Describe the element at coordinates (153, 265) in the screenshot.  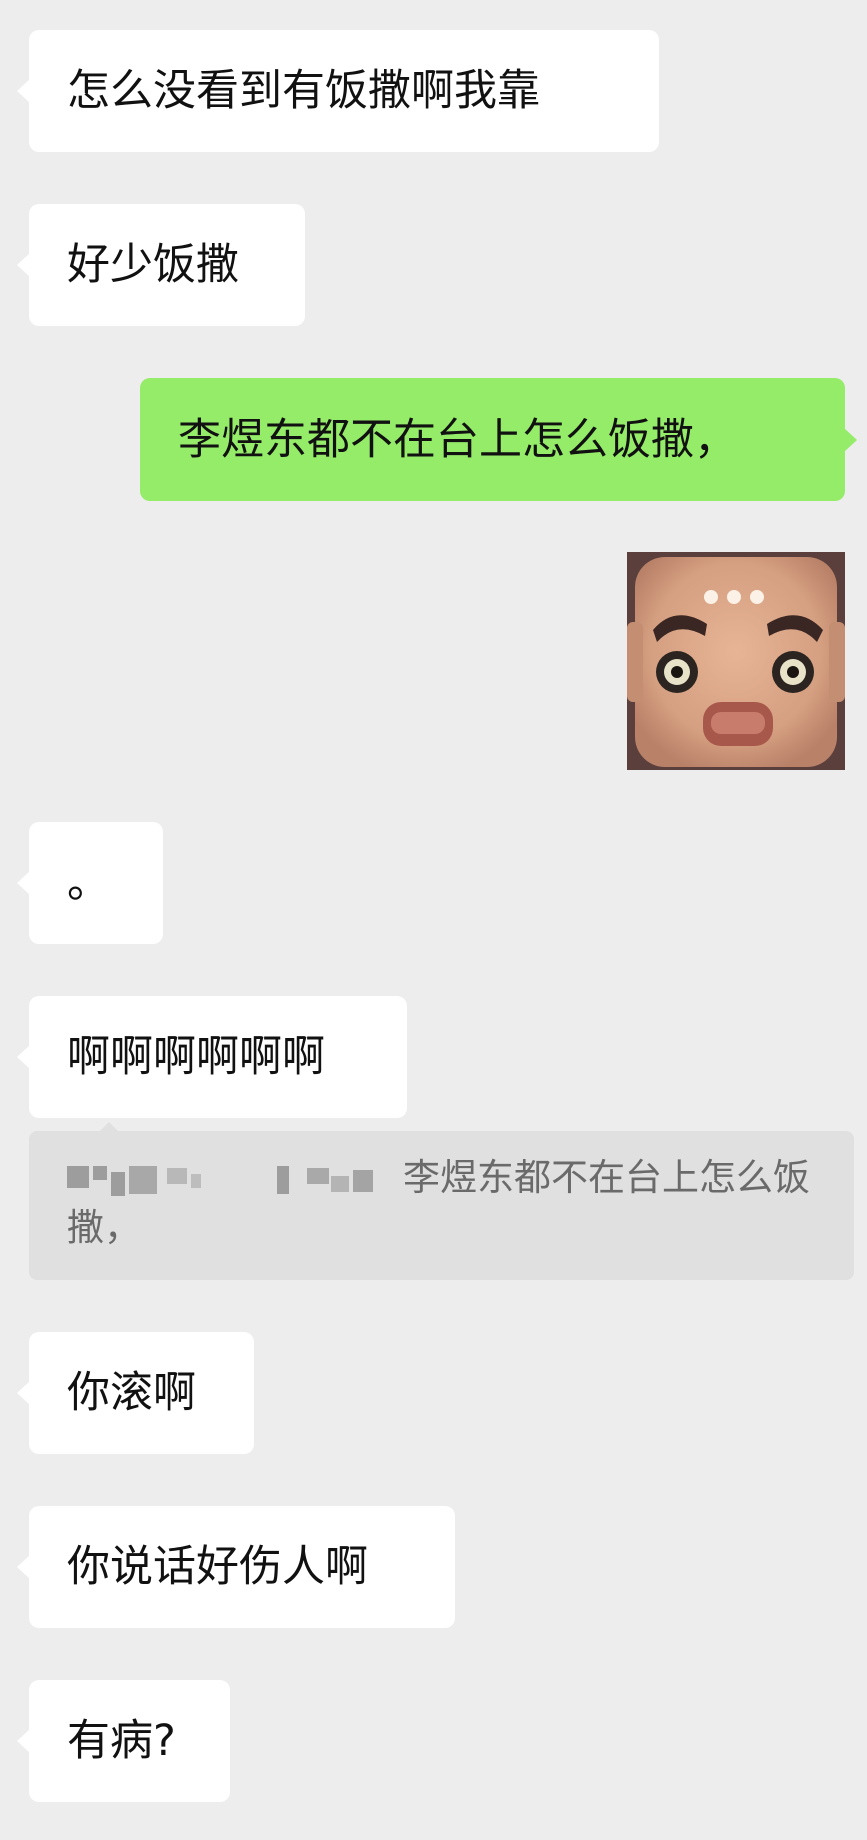
I see `message-text: 好少饭撒` at that location.